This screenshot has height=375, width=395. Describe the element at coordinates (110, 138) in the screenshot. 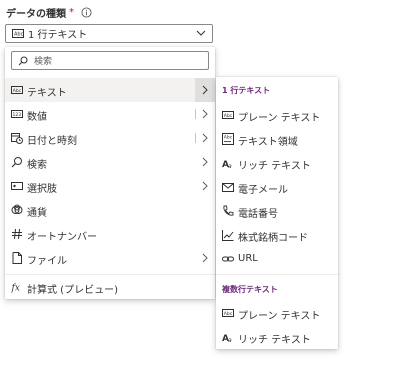

I see `menu-item-datetime: 日付と時刻` at that location.